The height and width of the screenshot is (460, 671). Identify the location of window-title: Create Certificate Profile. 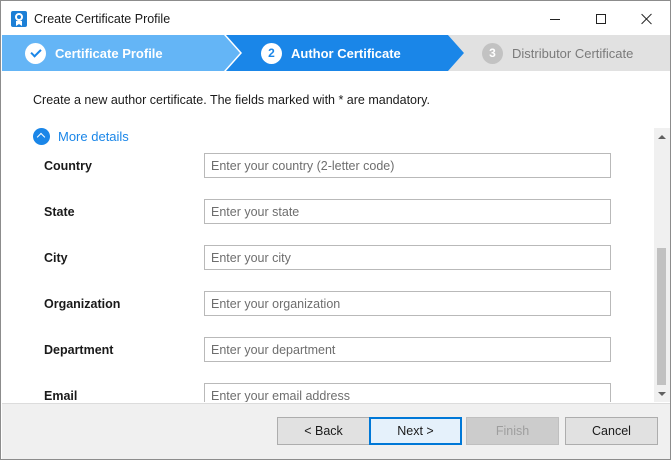
(102, 19).